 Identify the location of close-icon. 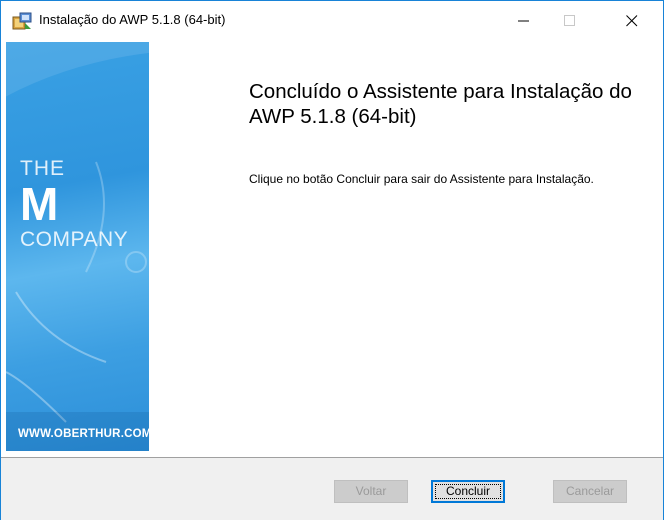
(632, 21).